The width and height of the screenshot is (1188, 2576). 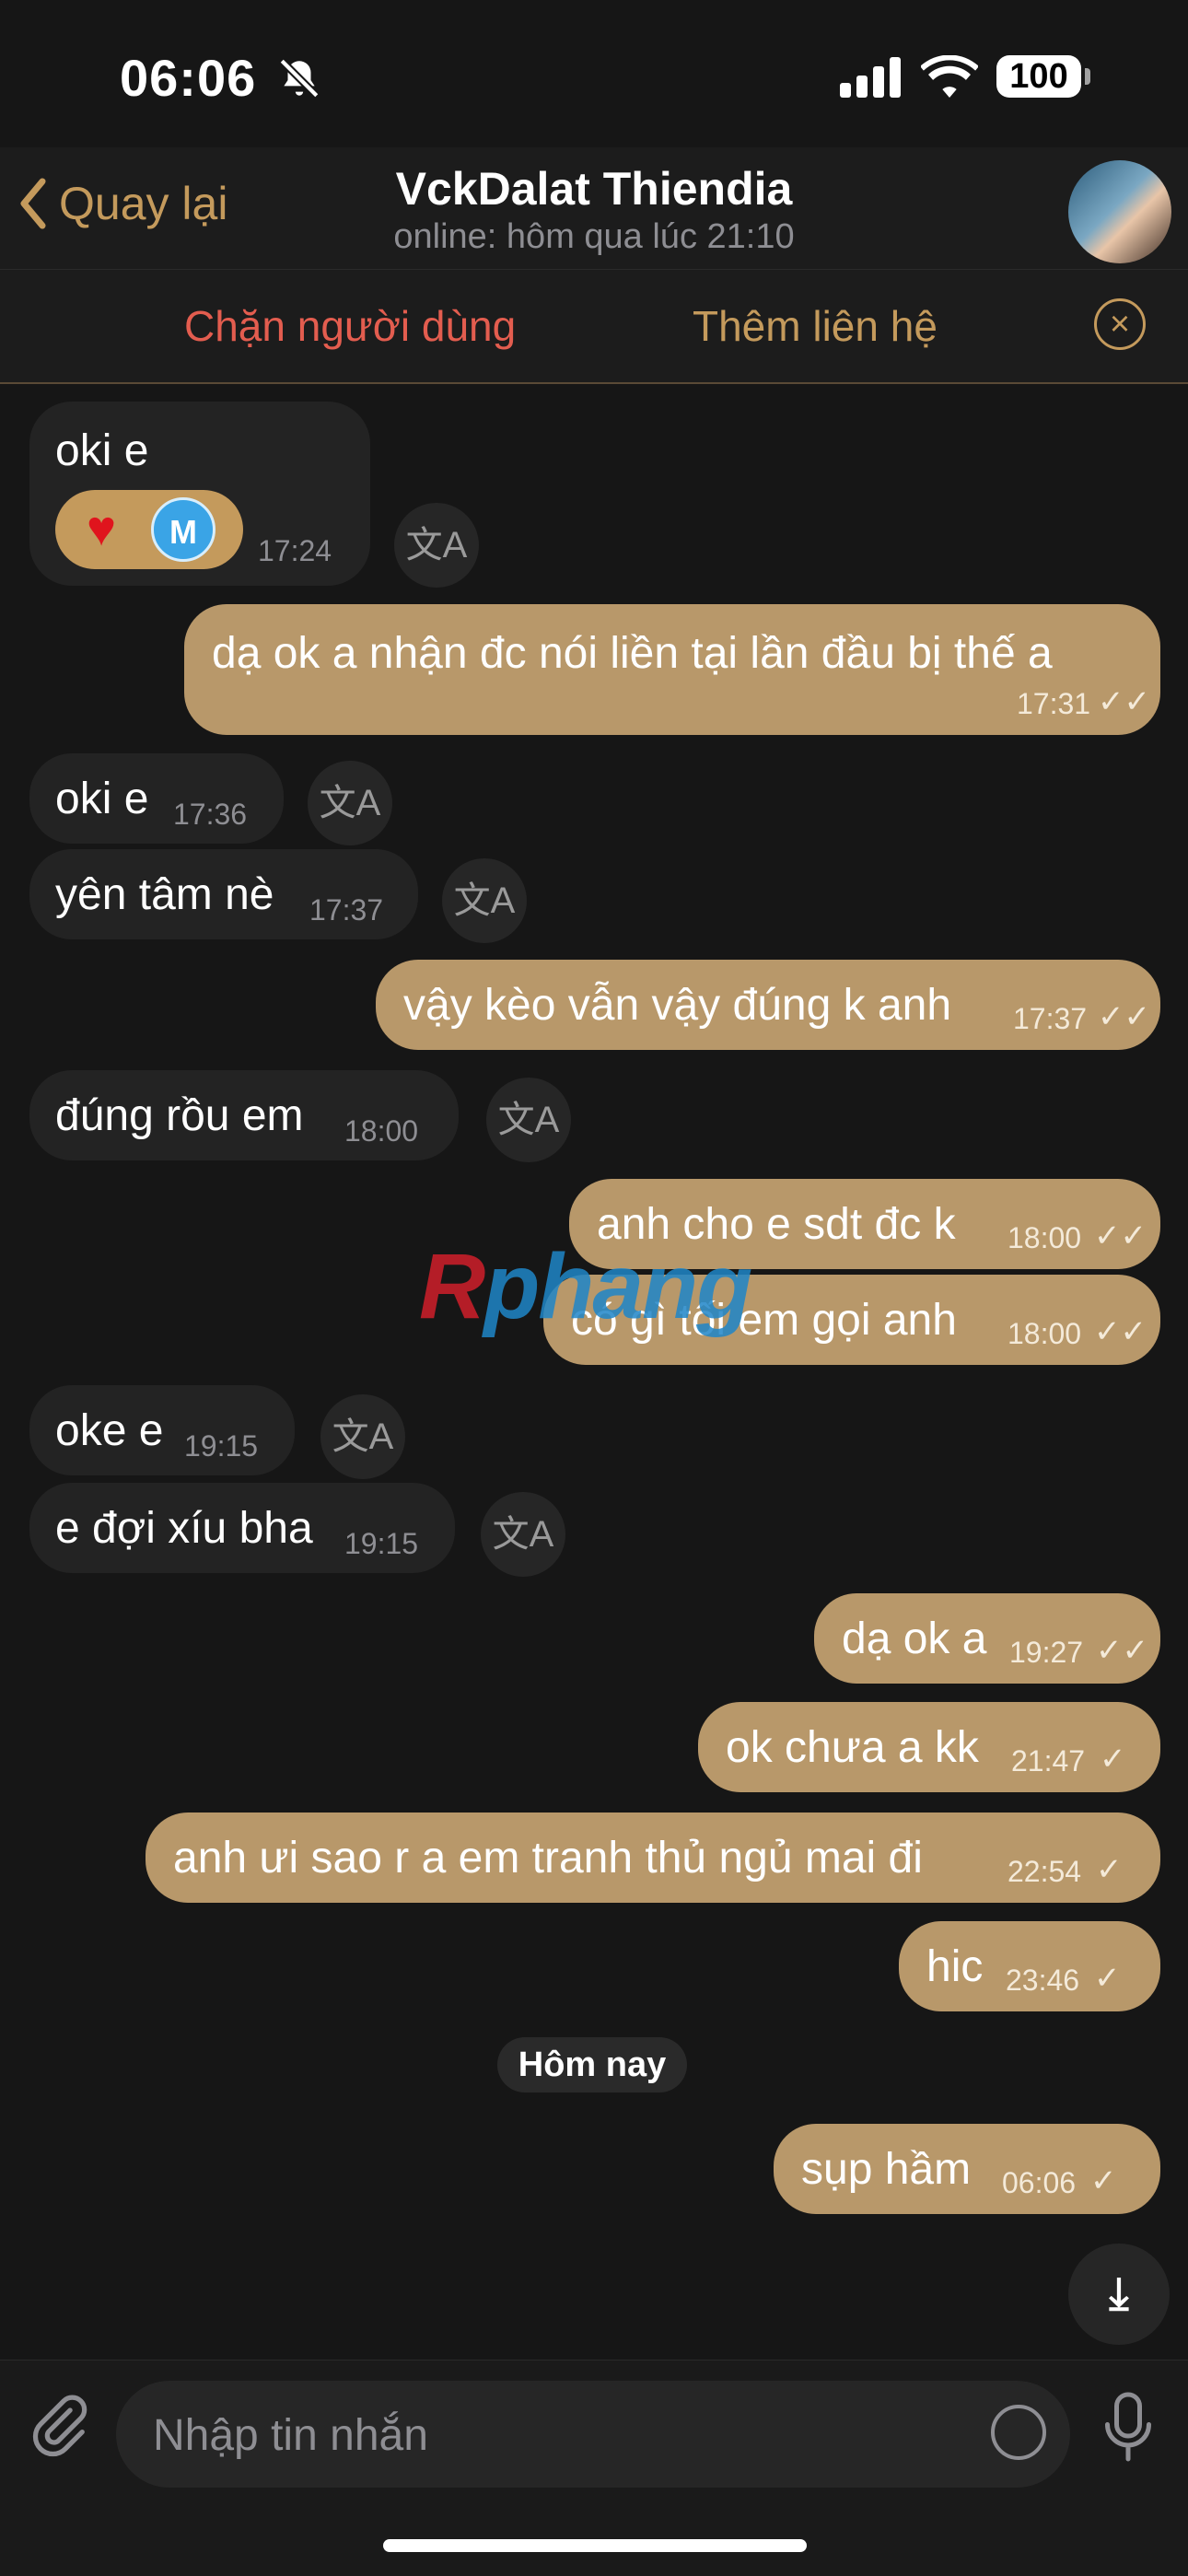 I want to click on paperclip-icon, so click(x=58, y=2431).